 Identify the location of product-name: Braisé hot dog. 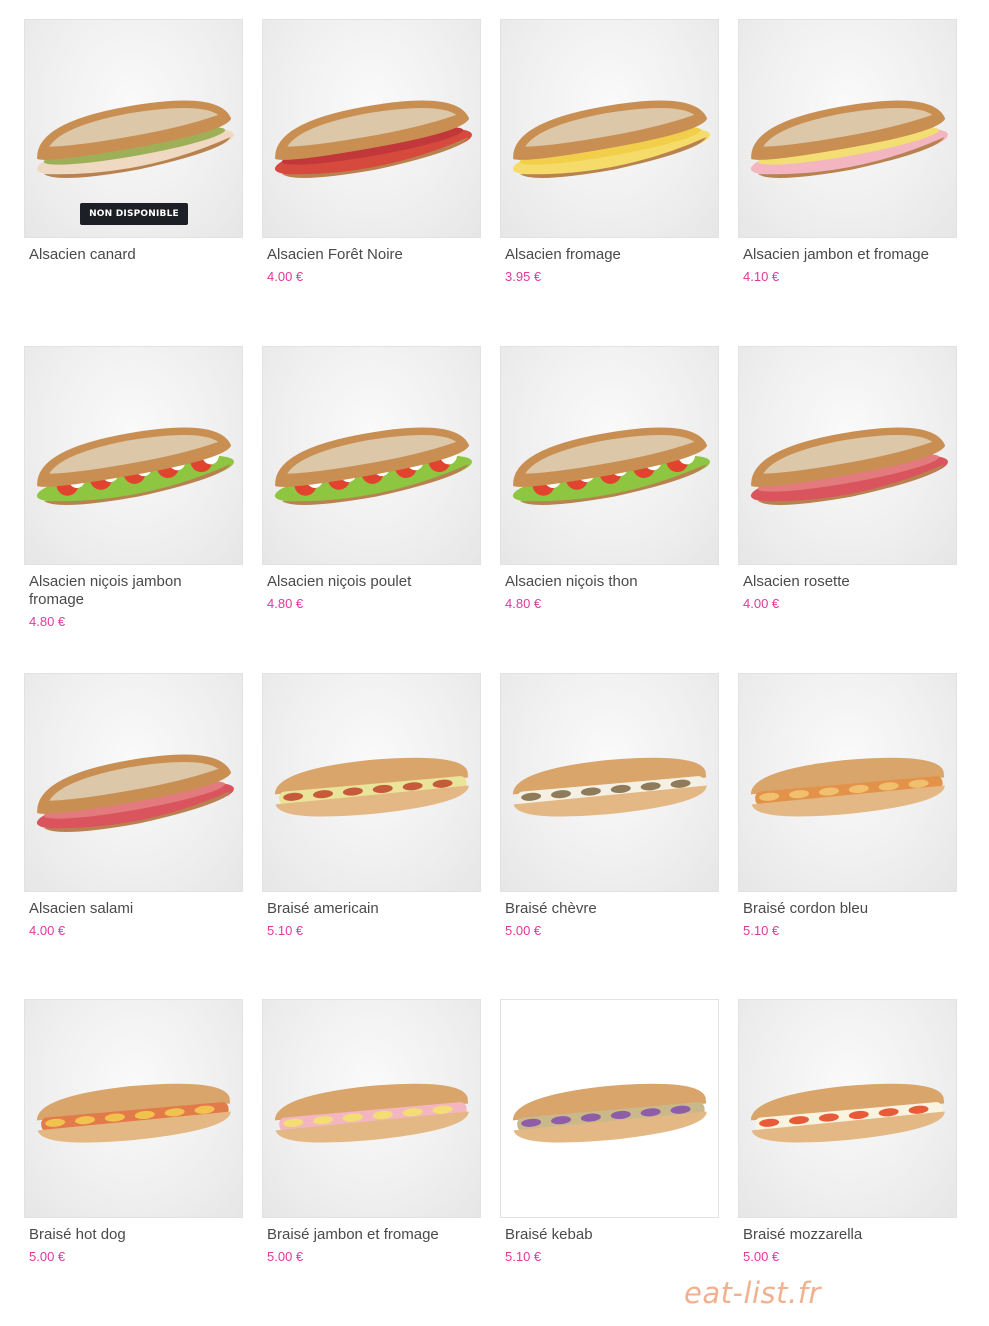
(124, 1235).